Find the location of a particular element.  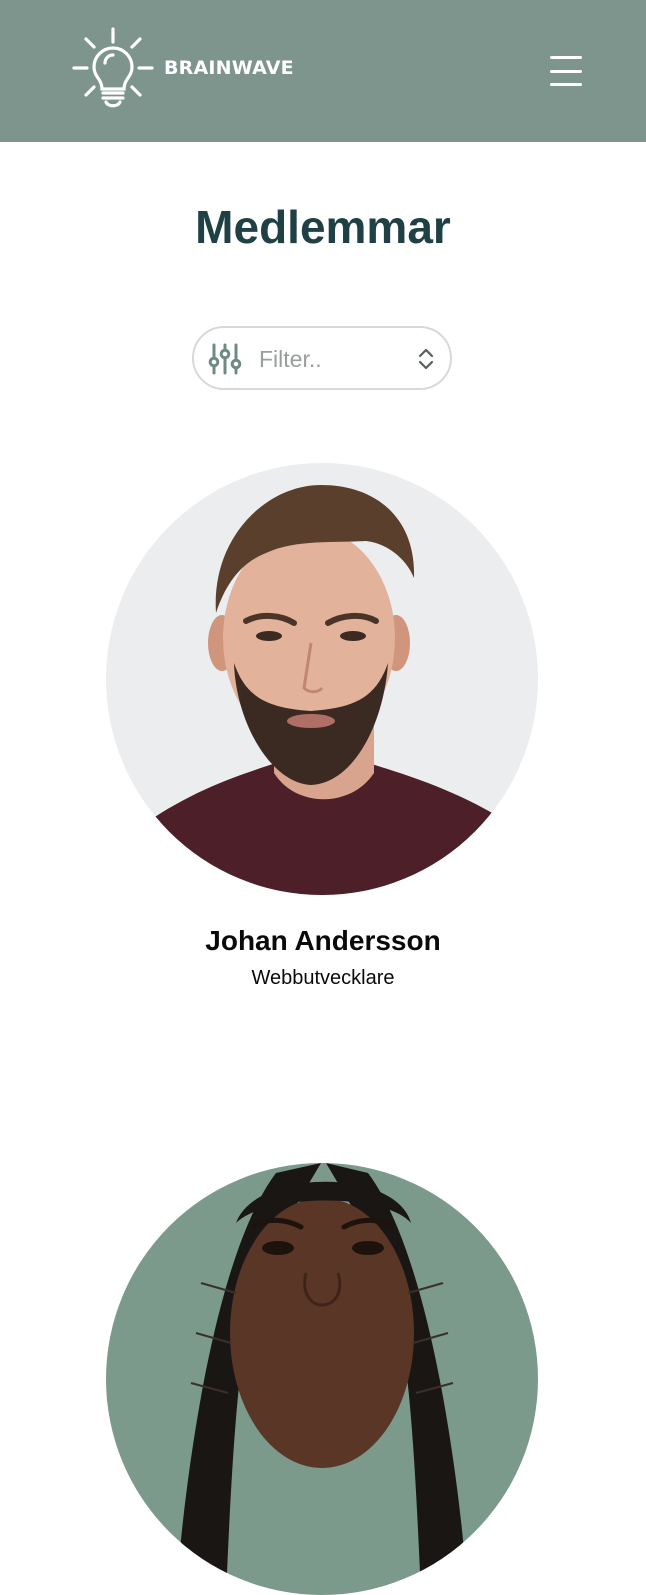

site-header: BRAINWAVE is located at coordinates (323, 71).